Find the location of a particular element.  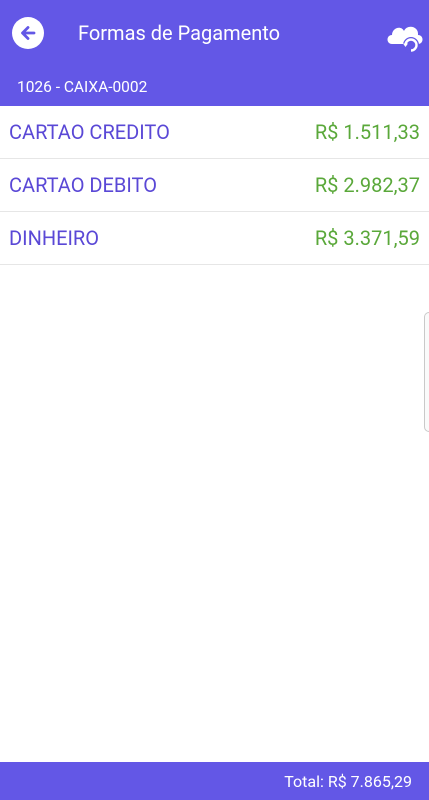

payment-row: CARTAO DEBITO R$ 2.982,37 is located at coordinates (214, 185).